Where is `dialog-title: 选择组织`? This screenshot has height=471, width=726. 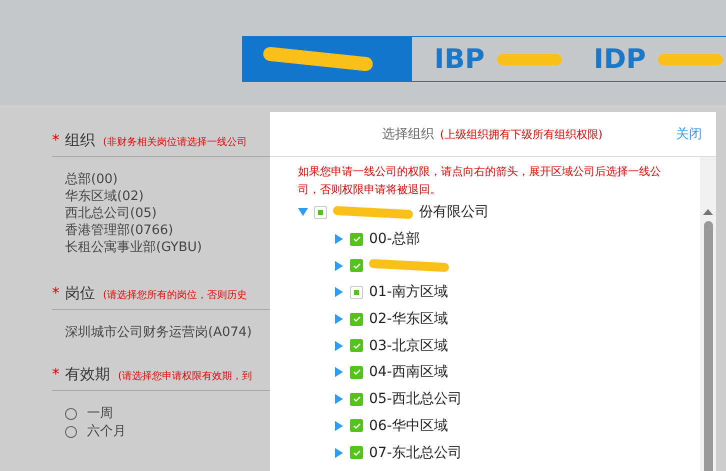
dialog-title: 选择组织 is located at coordinates (408, 134).